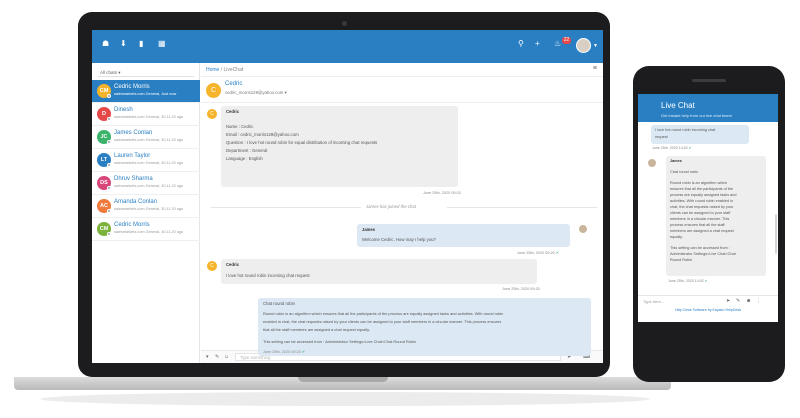 This screenshot has height=418, width=800. I want to click on emoji-icon: ☺, so click(226, 357).